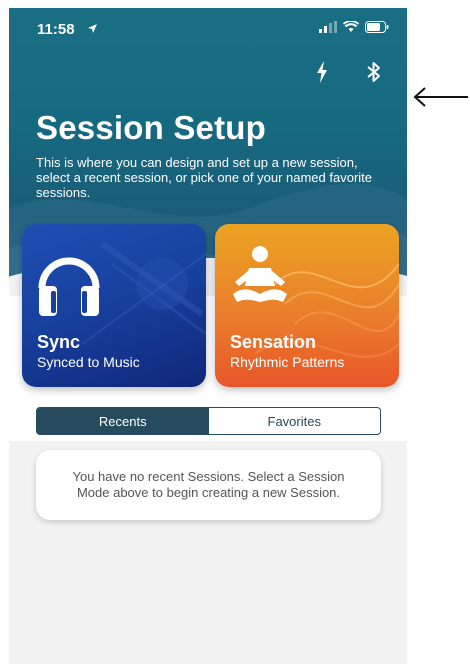 Image resolution: width=470 pixels, height=664 pixels. What do you see at coordinates (260, 274) in the screenshot?
I see `meditation-icon` at bounding box center [260, 274].